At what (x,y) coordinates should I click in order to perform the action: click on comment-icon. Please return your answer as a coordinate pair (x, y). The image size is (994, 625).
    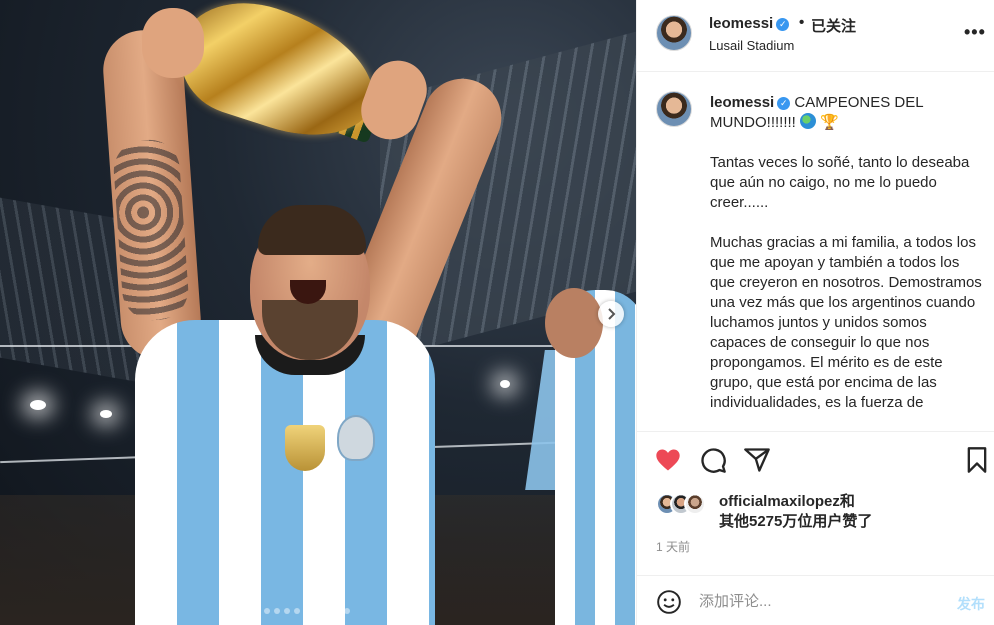
    Looking at the image, I should click on (713, 460).